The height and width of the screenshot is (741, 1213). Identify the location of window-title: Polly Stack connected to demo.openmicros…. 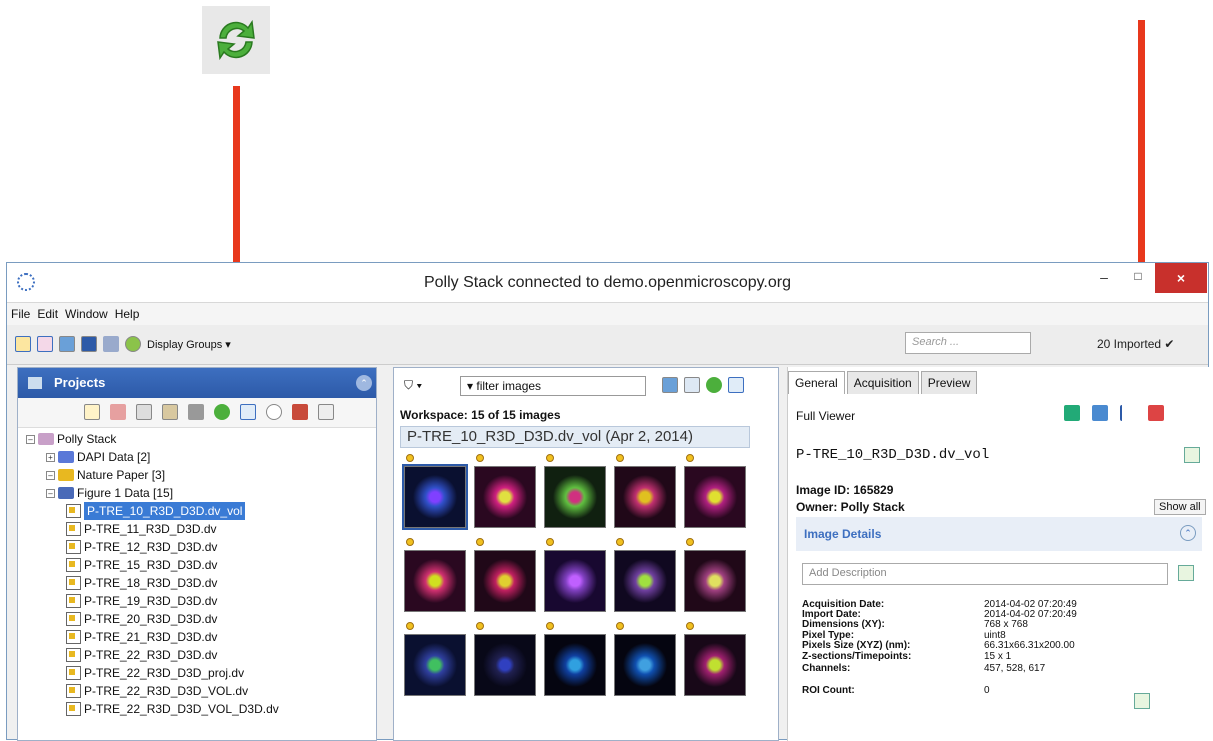
(607, 282).